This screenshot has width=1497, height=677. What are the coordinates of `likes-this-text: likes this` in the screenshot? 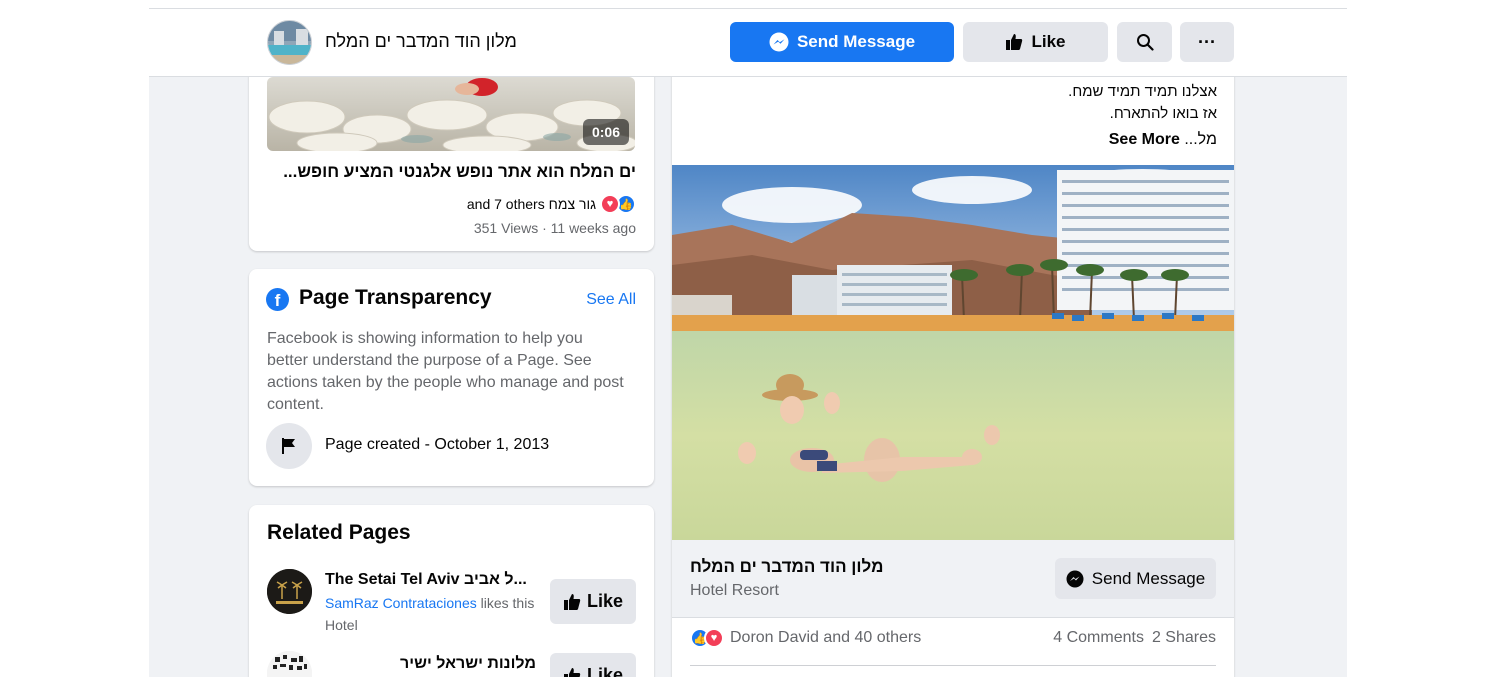 It's located at (507, 603).